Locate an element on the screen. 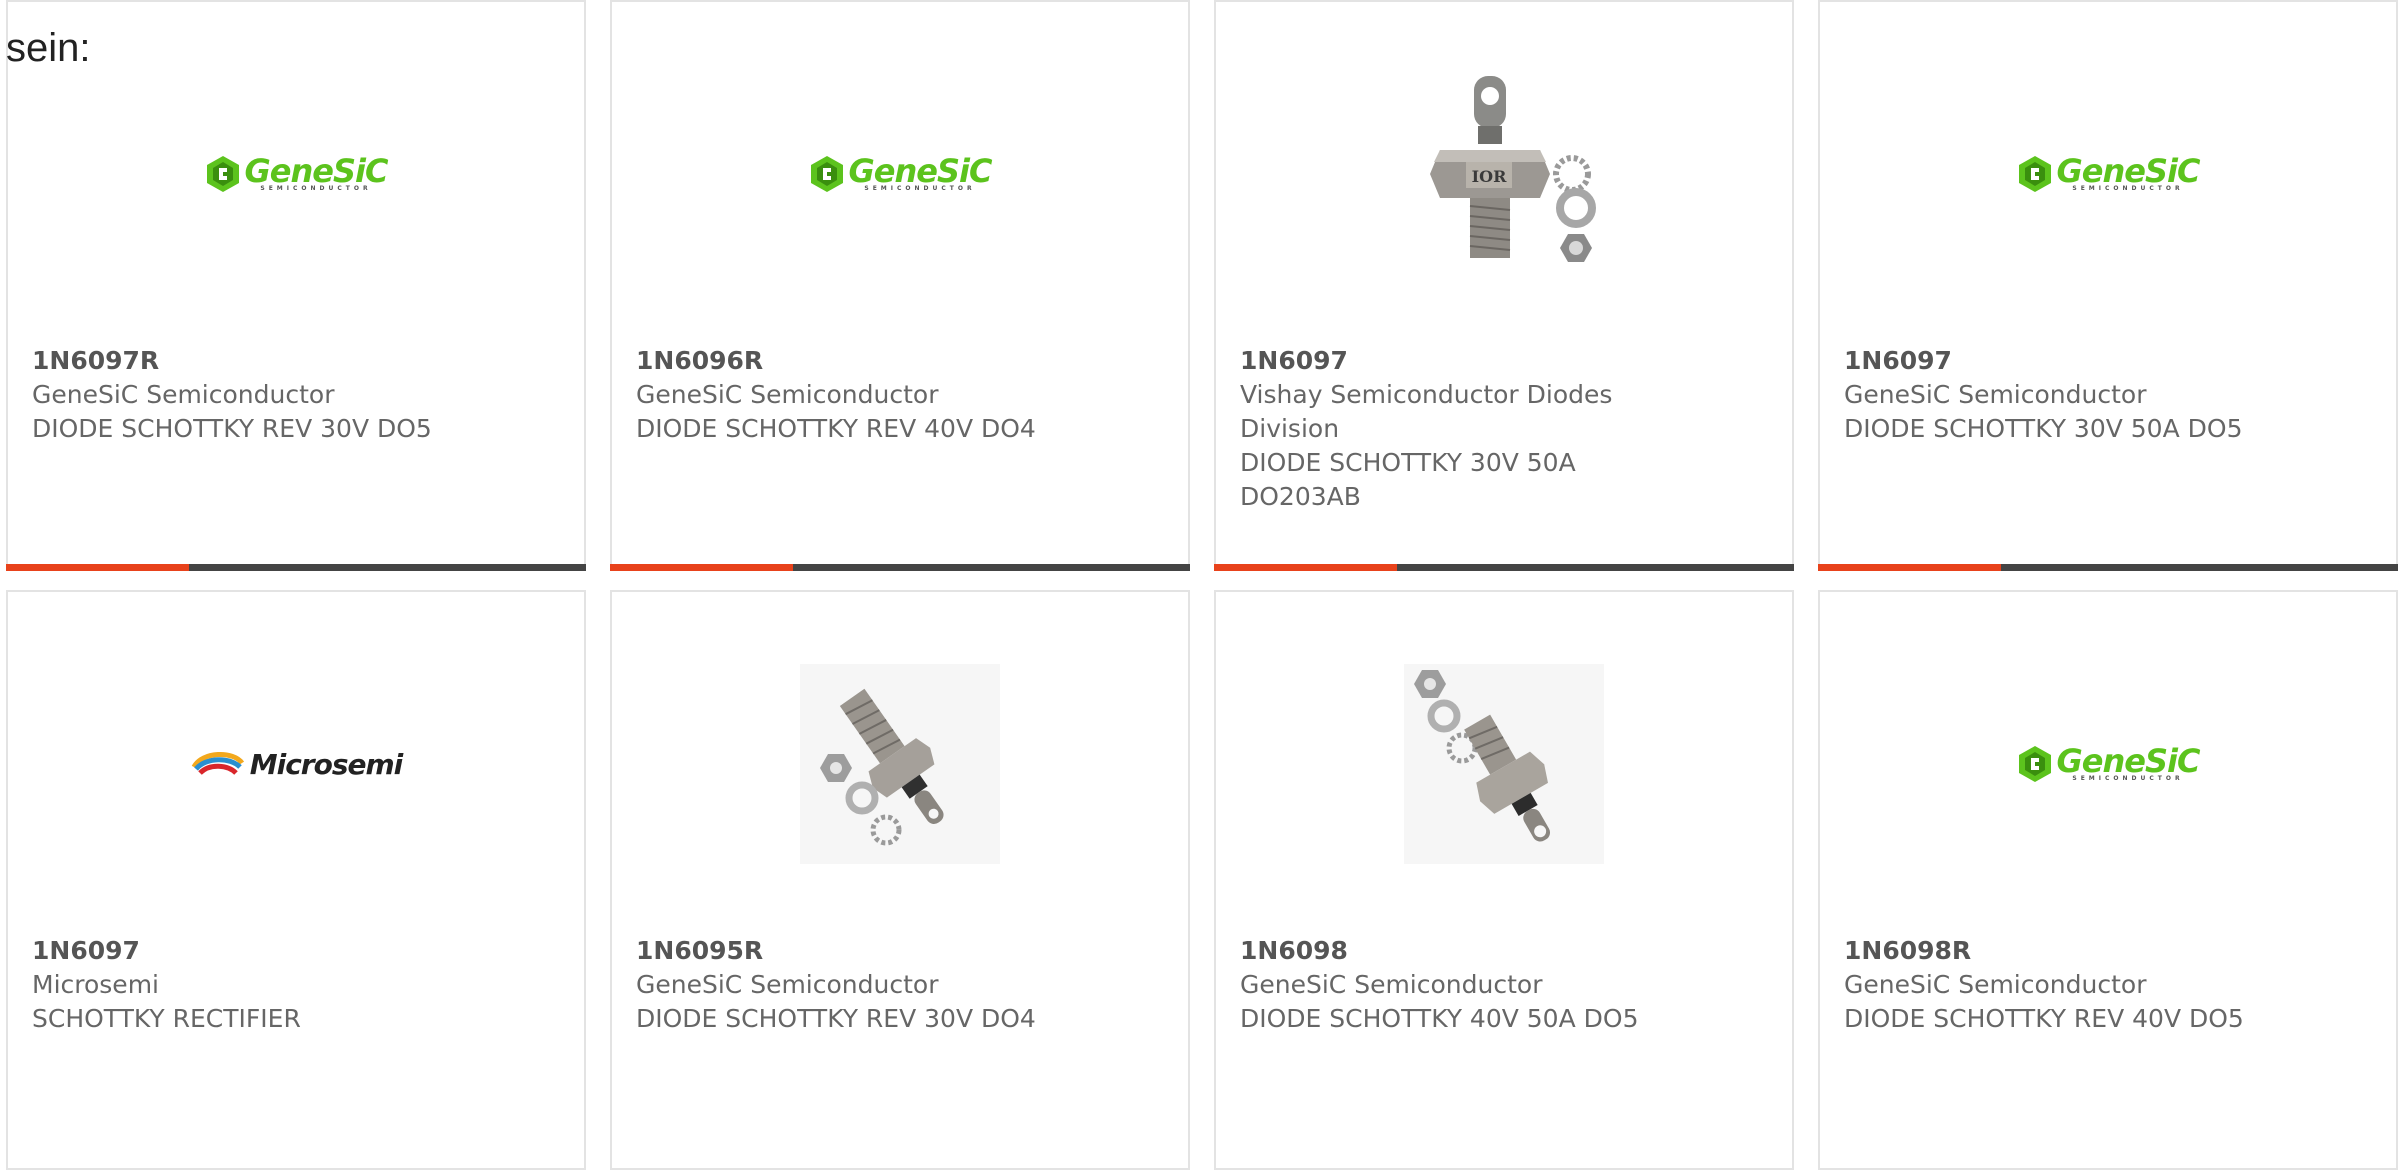  description: DIODE SCHOTTKY 30V 50A DO203AB is located at coordinates (1408, 479).